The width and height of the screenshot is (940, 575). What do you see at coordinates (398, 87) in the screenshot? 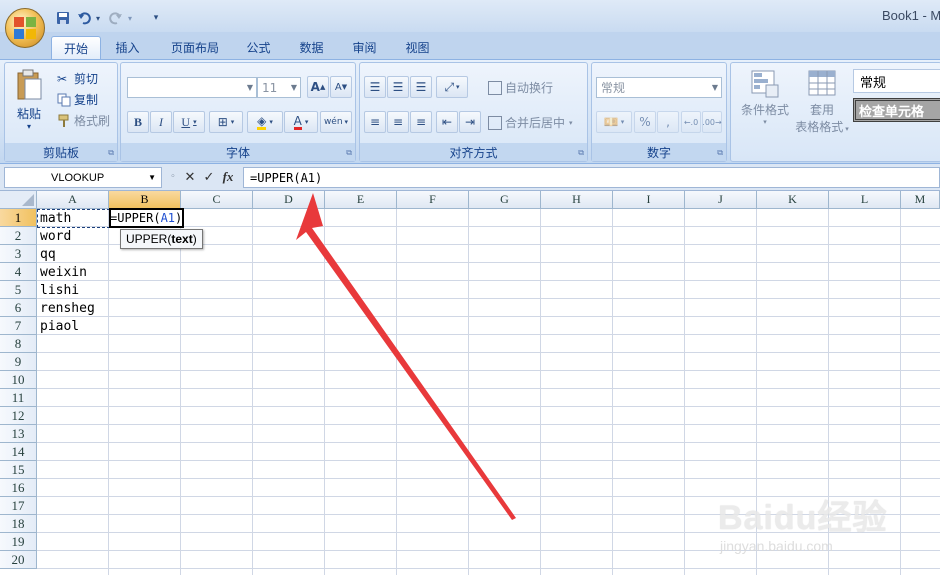
I see `align-middle-button: ☰` at bounding box center [398, 87].